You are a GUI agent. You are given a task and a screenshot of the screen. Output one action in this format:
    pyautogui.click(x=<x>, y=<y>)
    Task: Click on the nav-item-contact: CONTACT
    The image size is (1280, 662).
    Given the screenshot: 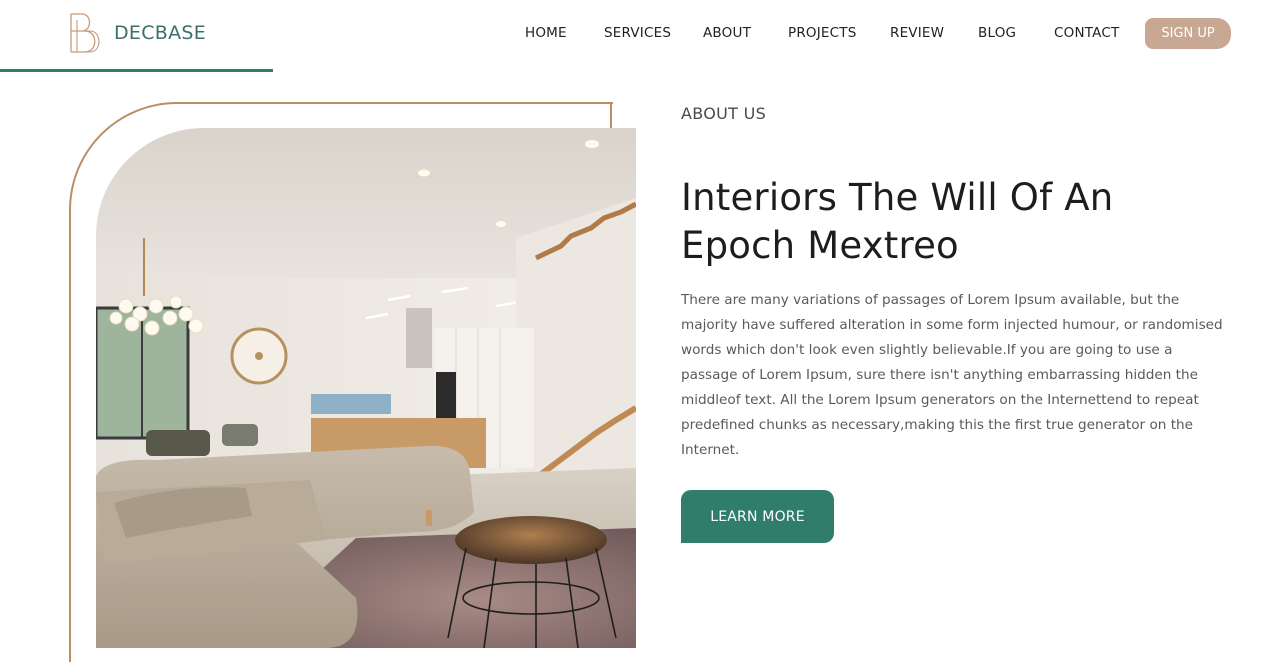 What is the action you would take?
    pyautogui.click(x=1086, y=33)
    